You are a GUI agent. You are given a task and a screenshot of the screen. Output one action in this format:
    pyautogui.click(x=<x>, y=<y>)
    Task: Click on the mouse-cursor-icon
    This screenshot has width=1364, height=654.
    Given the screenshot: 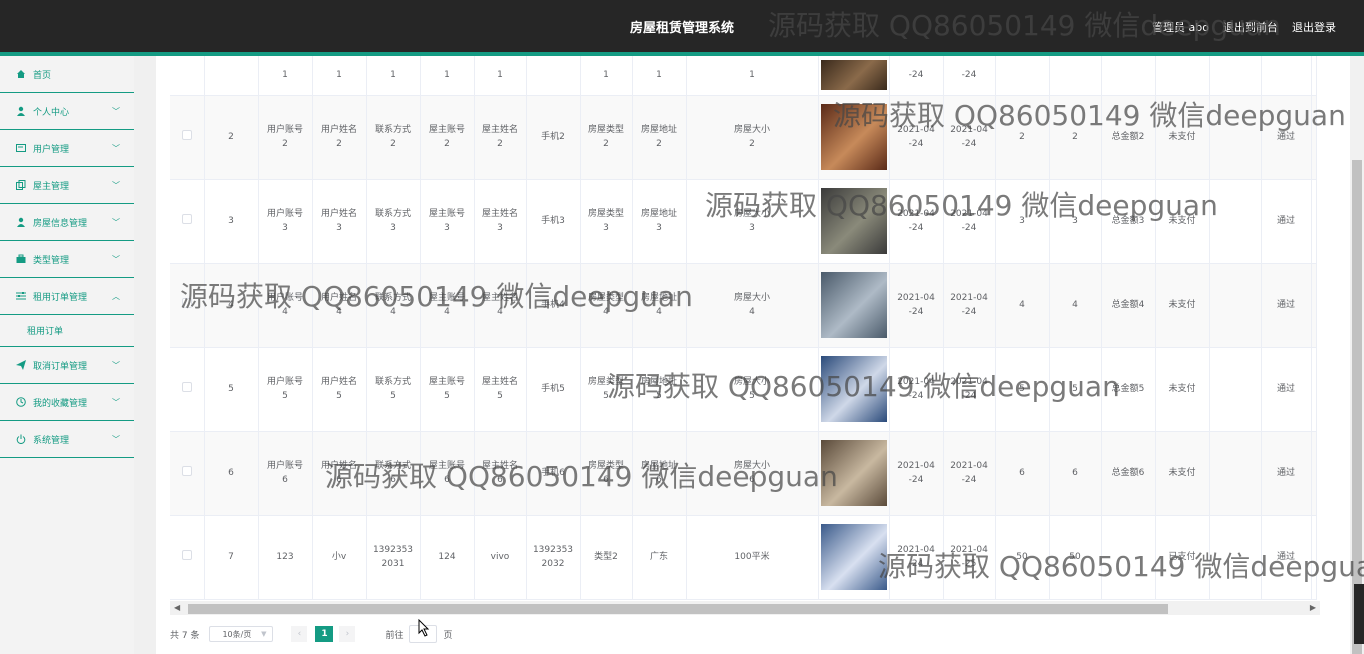 What is the action you would take?
    pyautogui.click(x=424, y=628)
    